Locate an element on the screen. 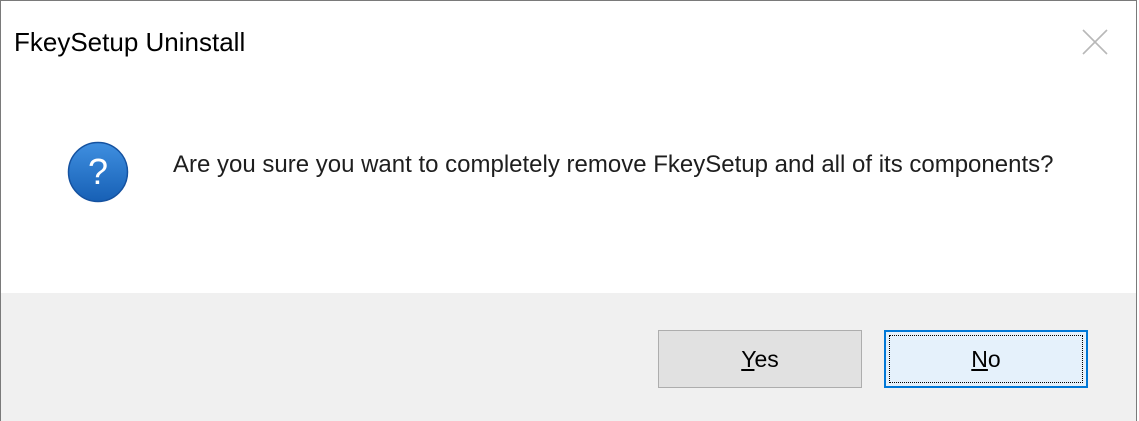 Image resolution: width=1139 pixels, height=421 pixels. no-button-label: No is located at coordinates (986, 358).